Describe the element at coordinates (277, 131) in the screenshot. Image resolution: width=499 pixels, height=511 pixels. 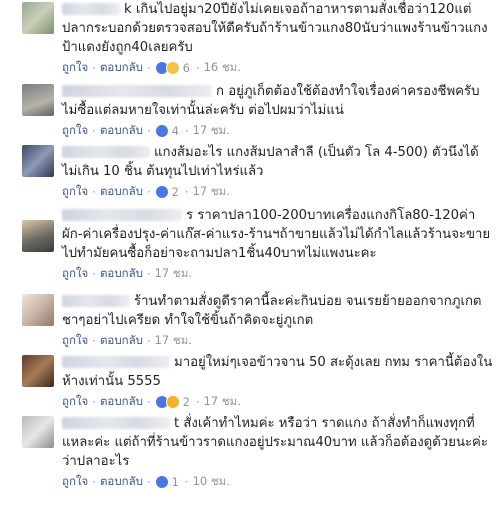
I see `comment-actions: ถูกใจ · ตอบกลับ · 4 · 17 ชม.` at that location.